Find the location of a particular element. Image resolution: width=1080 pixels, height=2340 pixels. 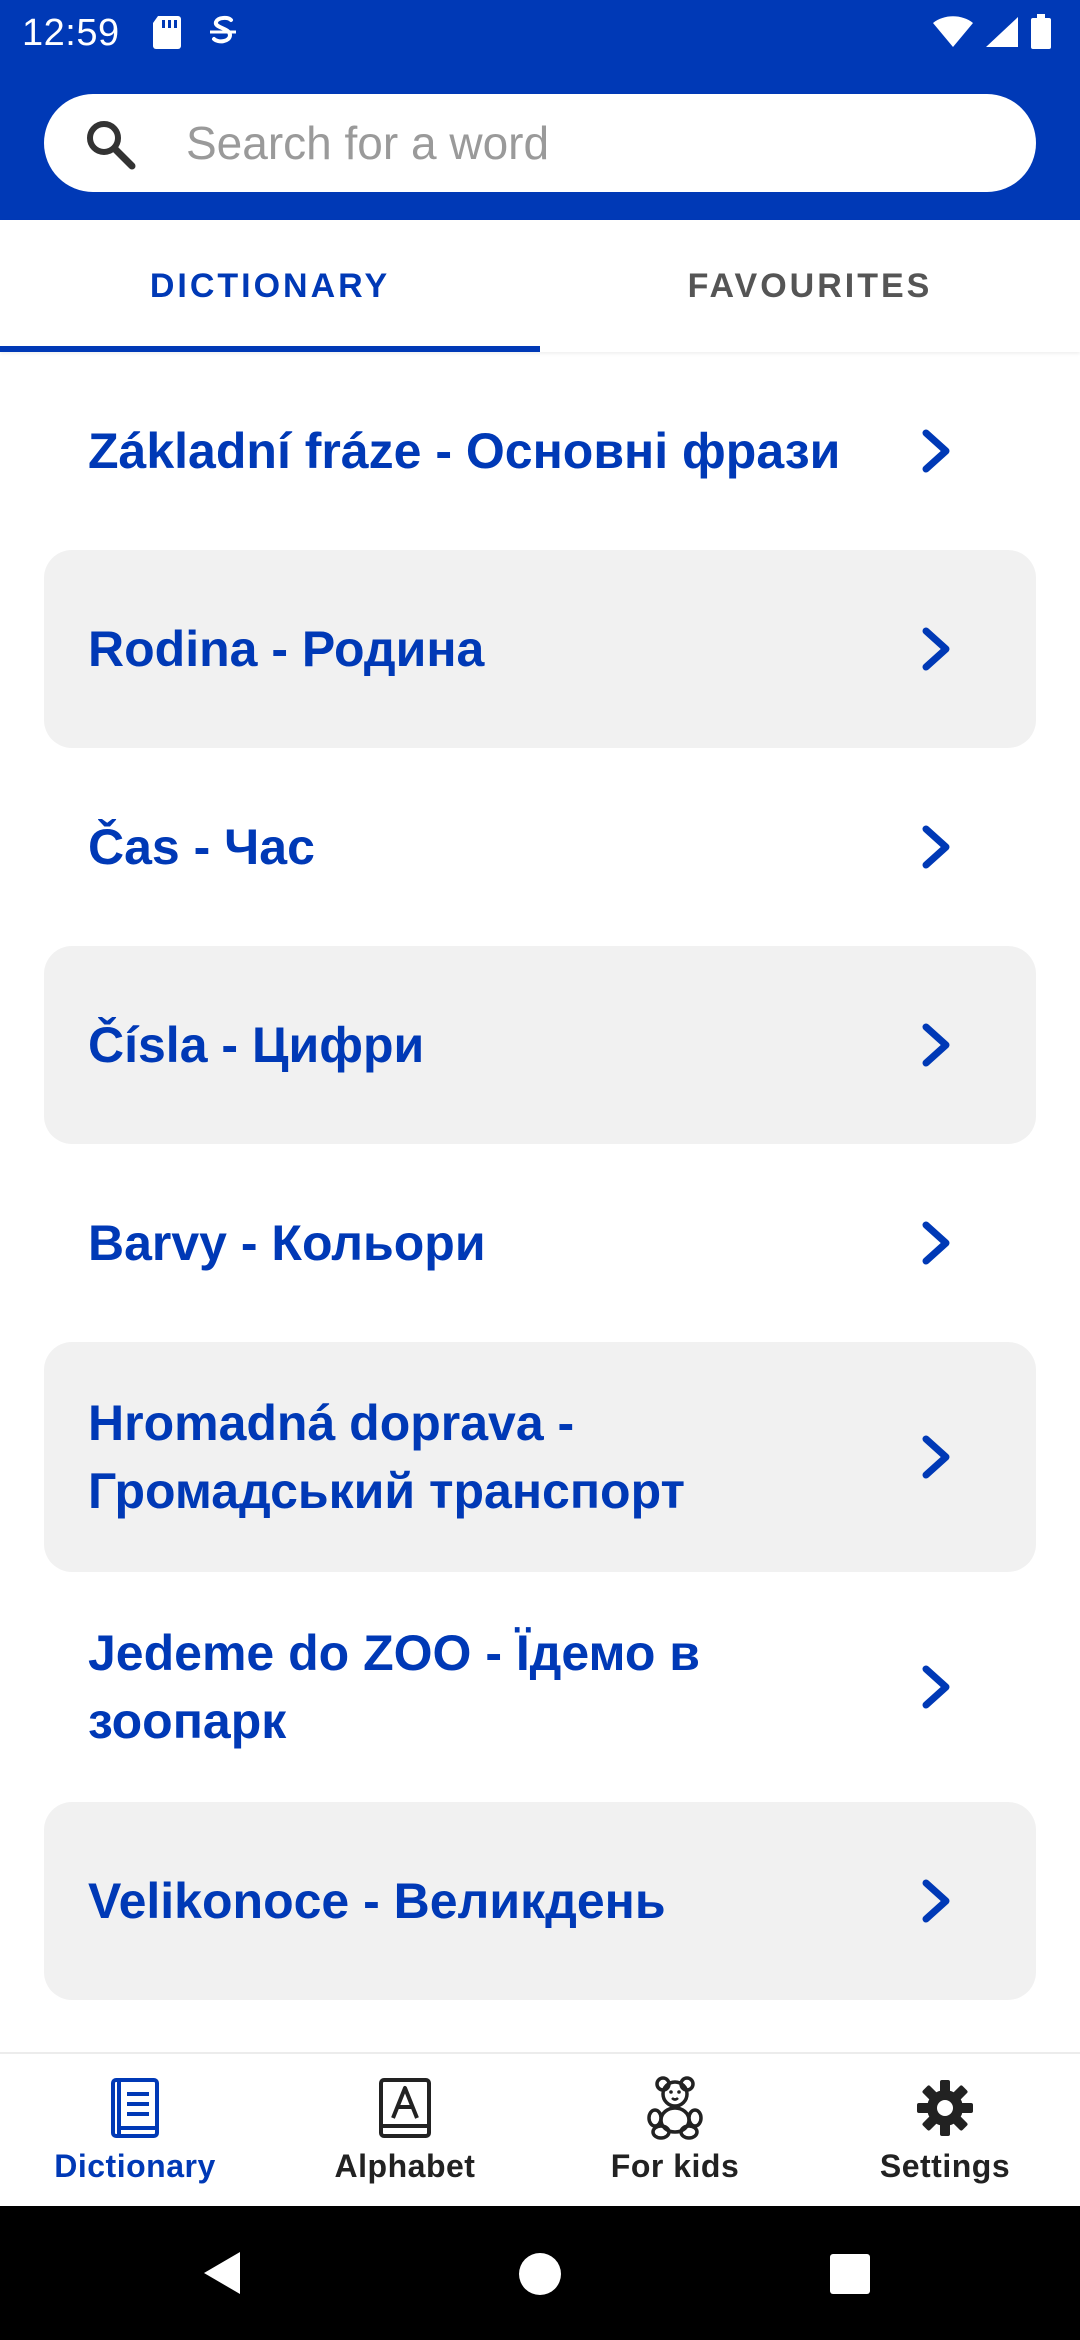

category-label: Čas - Час is located at coordinates (201, 847).